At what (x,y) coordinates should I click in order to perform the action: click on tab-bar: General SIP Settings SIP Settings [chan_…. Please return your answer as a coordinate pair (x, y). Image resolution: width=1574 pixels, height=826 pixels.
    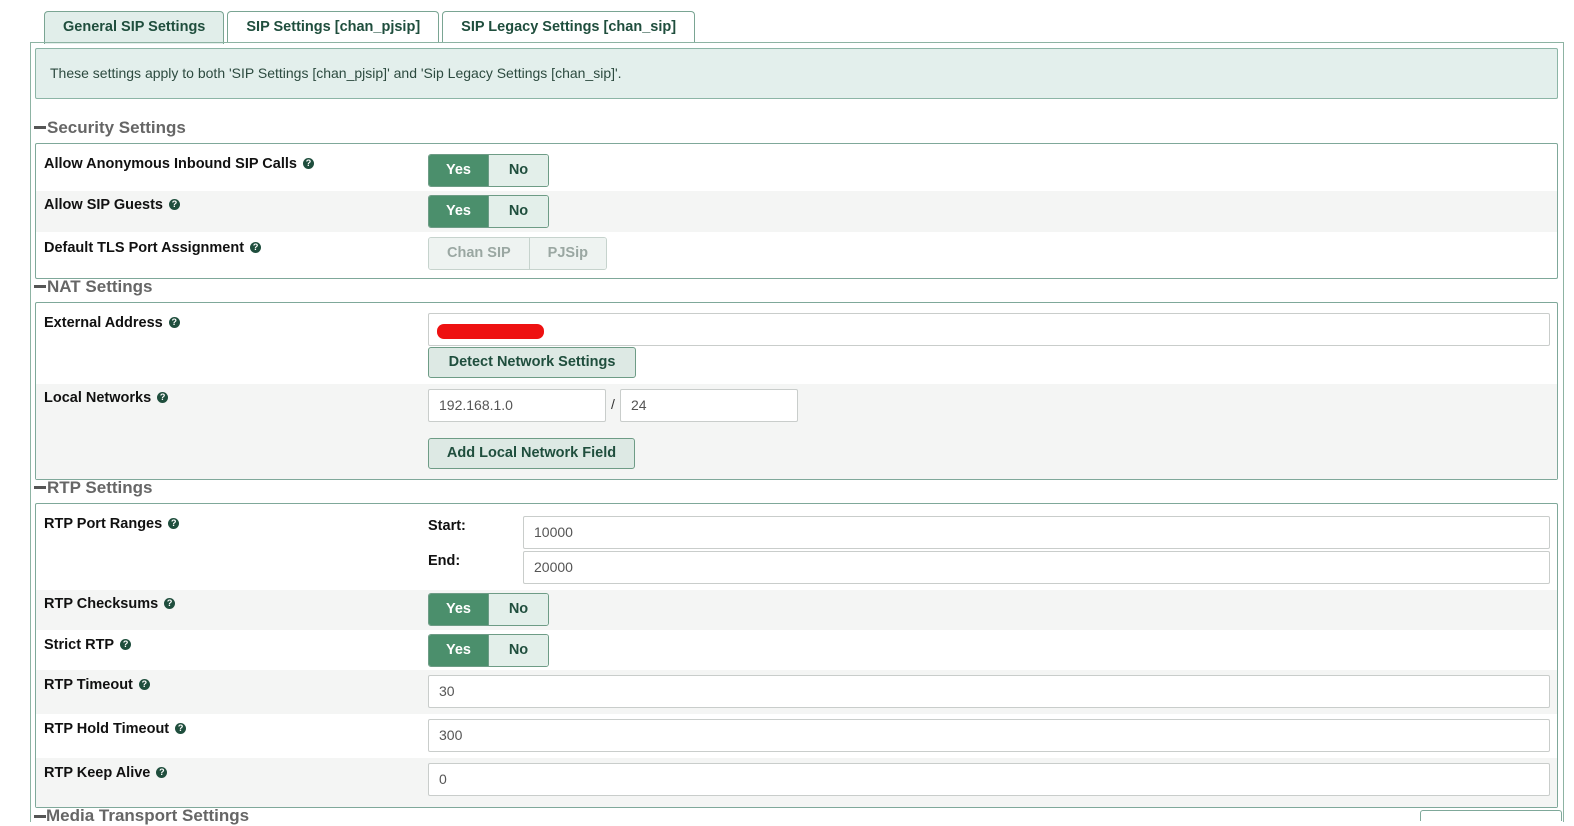
    Looking at the image, I should click on (370, 27).